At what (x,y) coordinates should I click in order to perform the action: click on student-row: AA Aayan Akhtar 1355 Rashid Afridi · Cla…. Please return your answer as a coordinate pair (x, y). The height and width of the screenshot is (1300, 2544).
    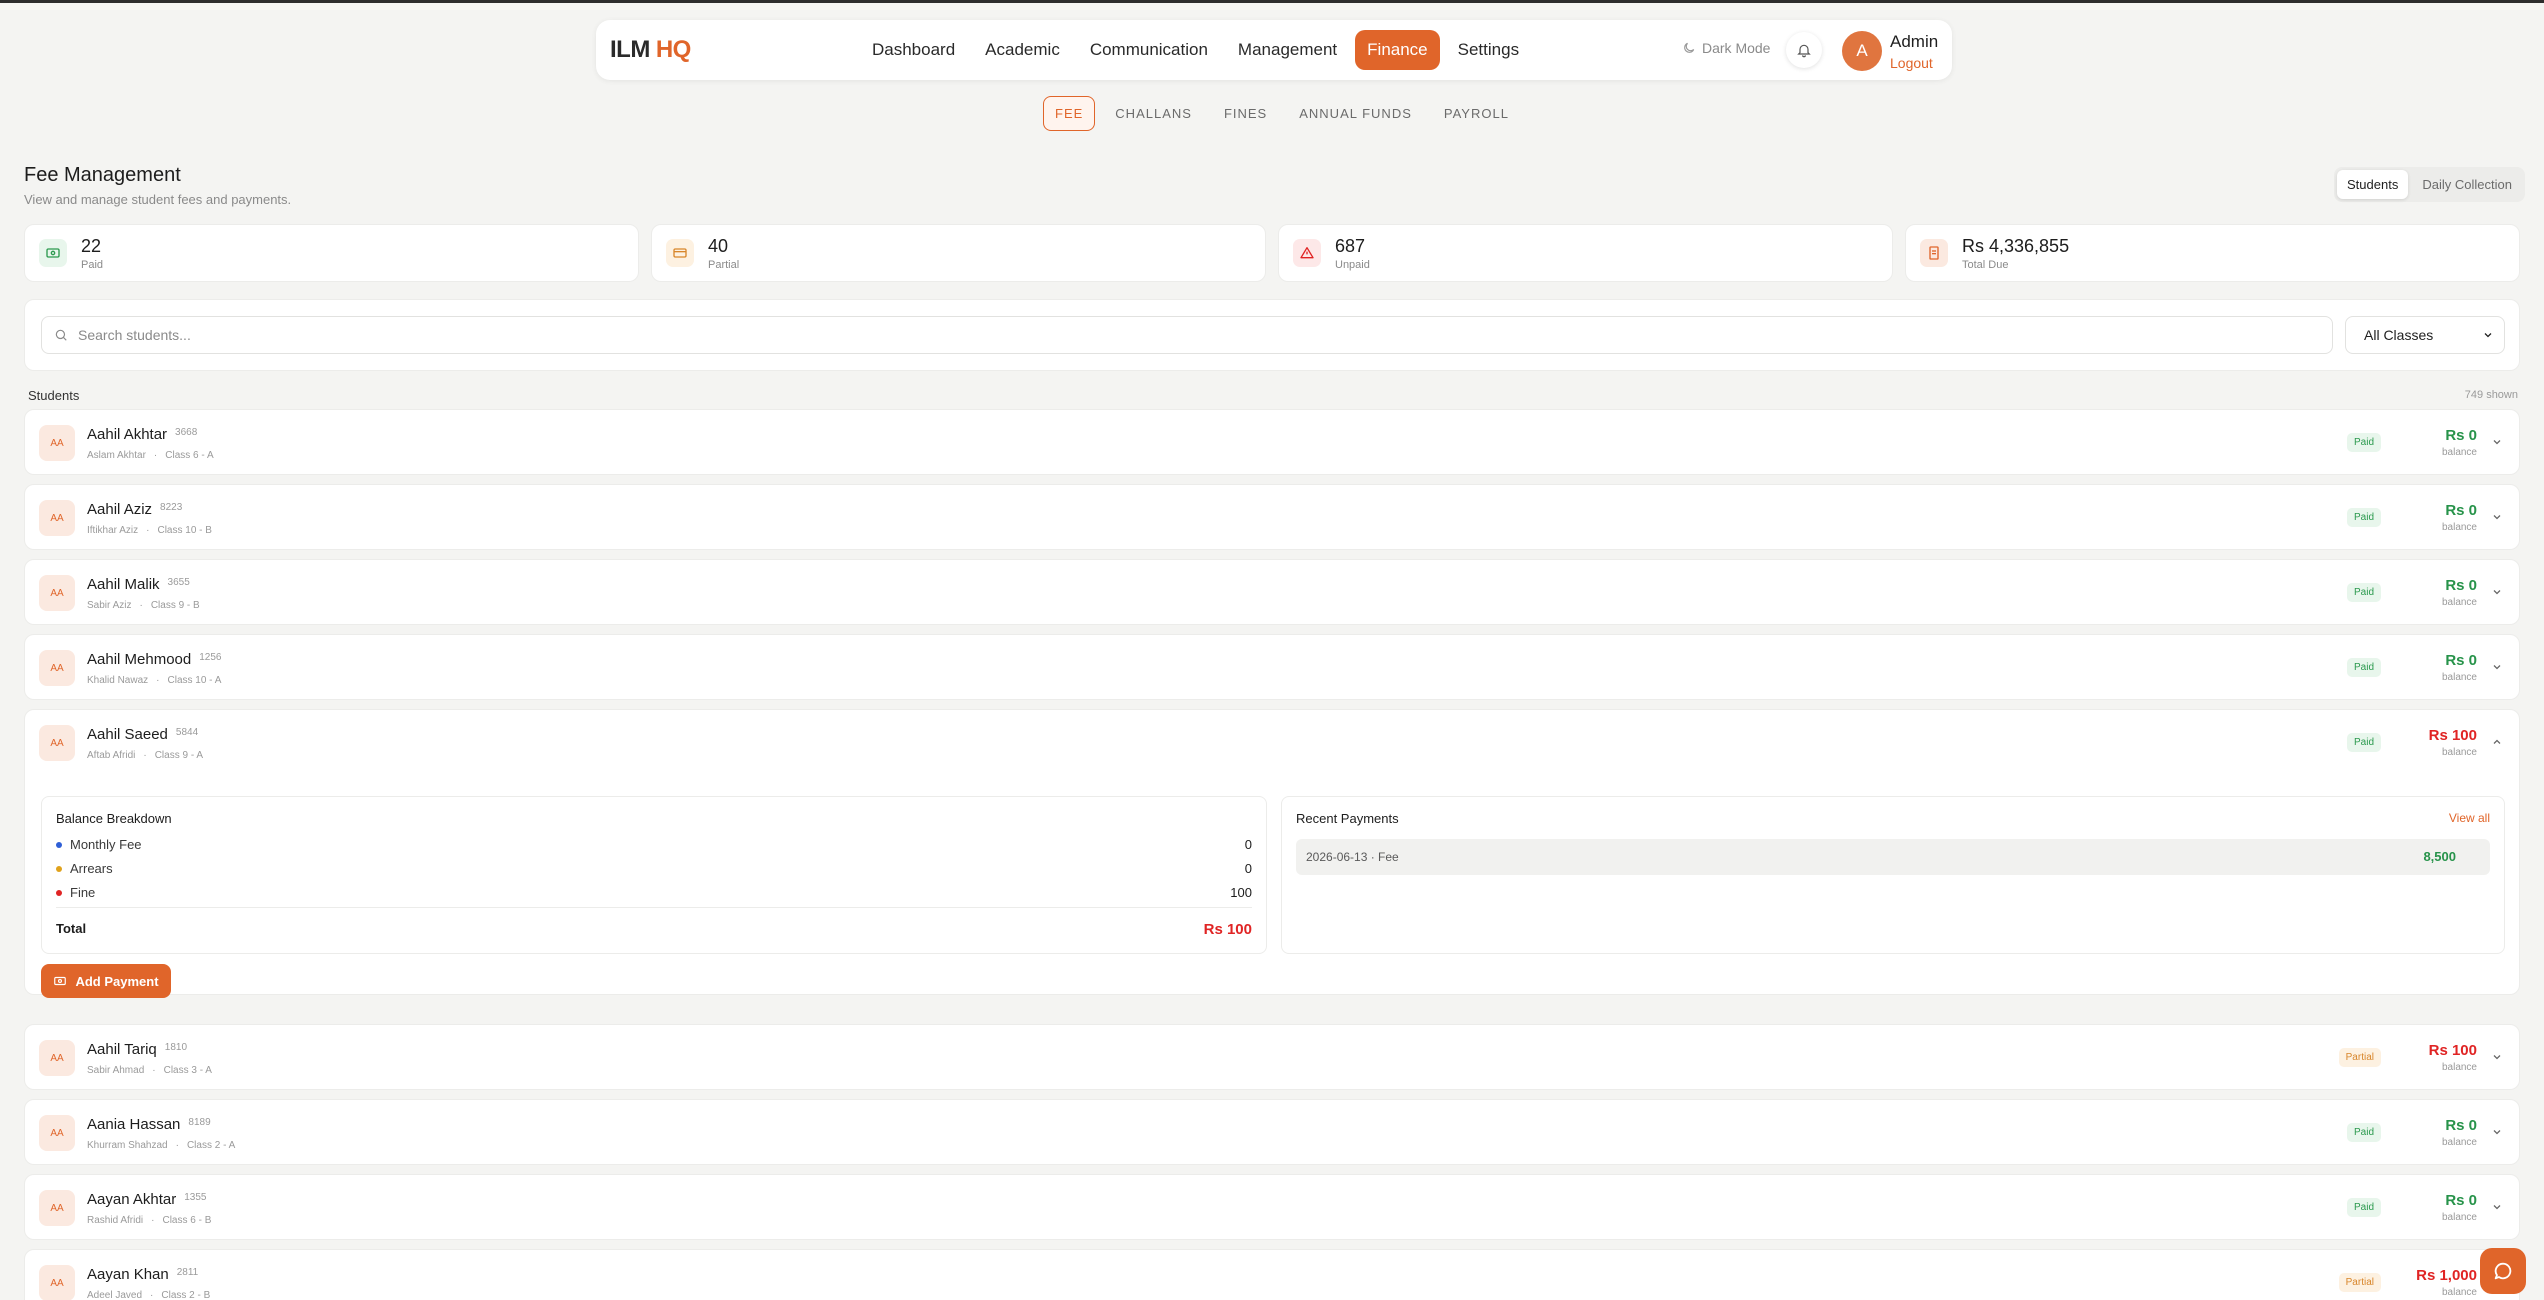
    Looking at the image, I should click on (1272, 1207).